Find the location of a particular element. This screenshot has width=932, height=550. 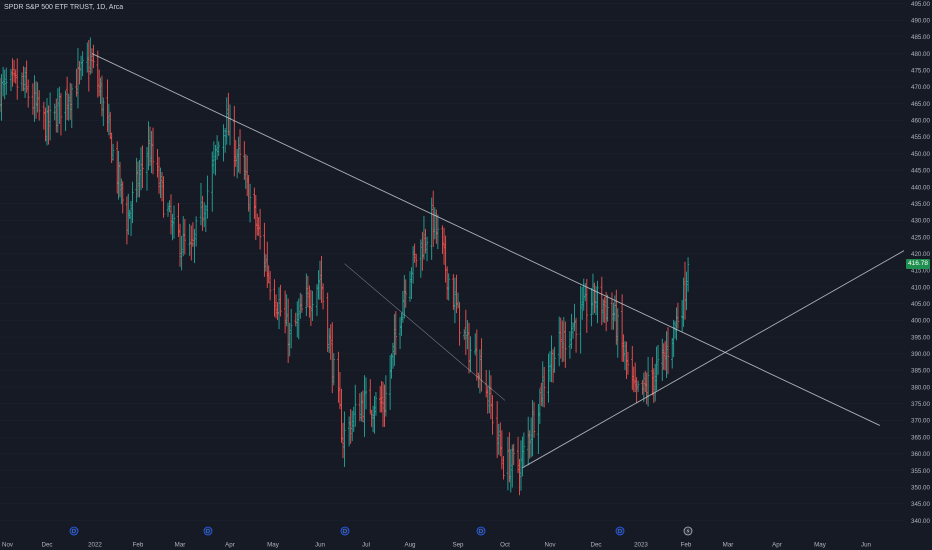

time-tick-label: Jul is located at coordinates (366, 545).